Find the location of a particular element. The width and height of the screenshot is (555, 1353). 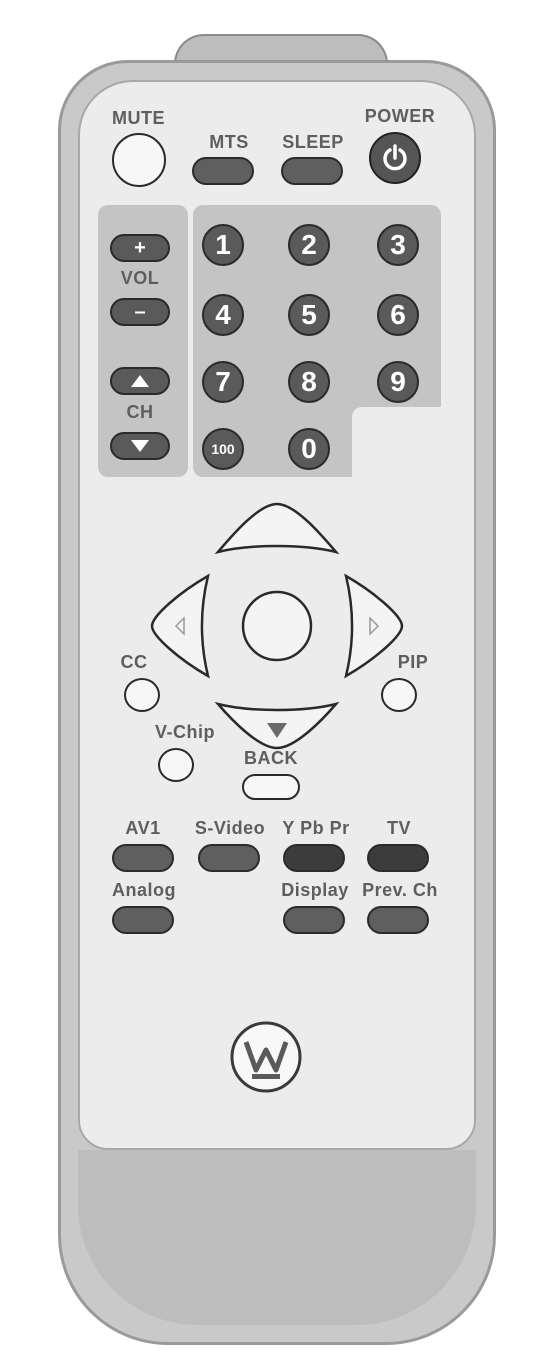

vchip-button is located at coordinates (176, 765).